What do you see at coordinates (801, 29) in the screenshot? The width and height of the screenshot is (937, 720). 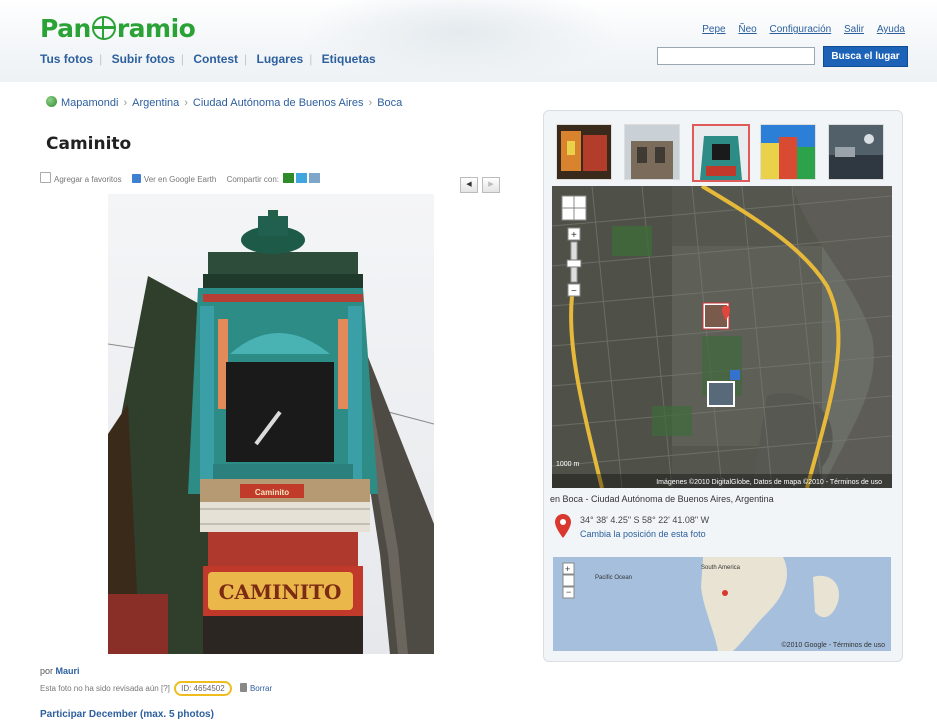 I see `settings-link: Configuración` at bounding box center [801, 29].